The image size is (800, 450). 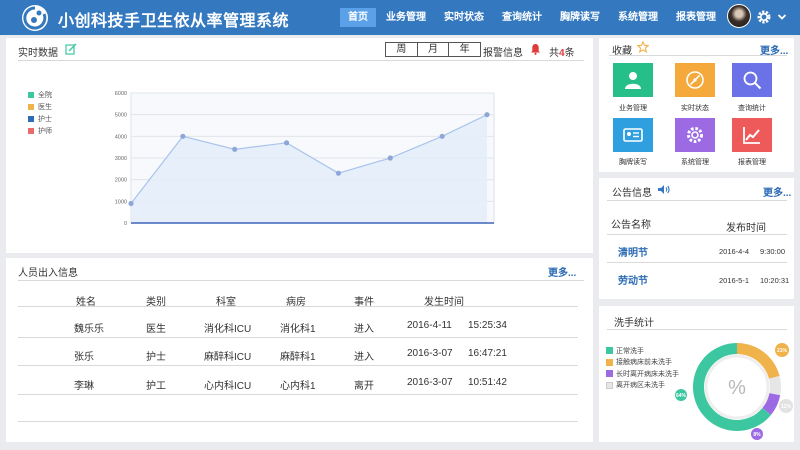 I want to click on favorites-panel: 收藏 更多... 业务管理 实时状态 查询统计 胸牌读写 系统管理 报表管理, so click(x=696, y=105).